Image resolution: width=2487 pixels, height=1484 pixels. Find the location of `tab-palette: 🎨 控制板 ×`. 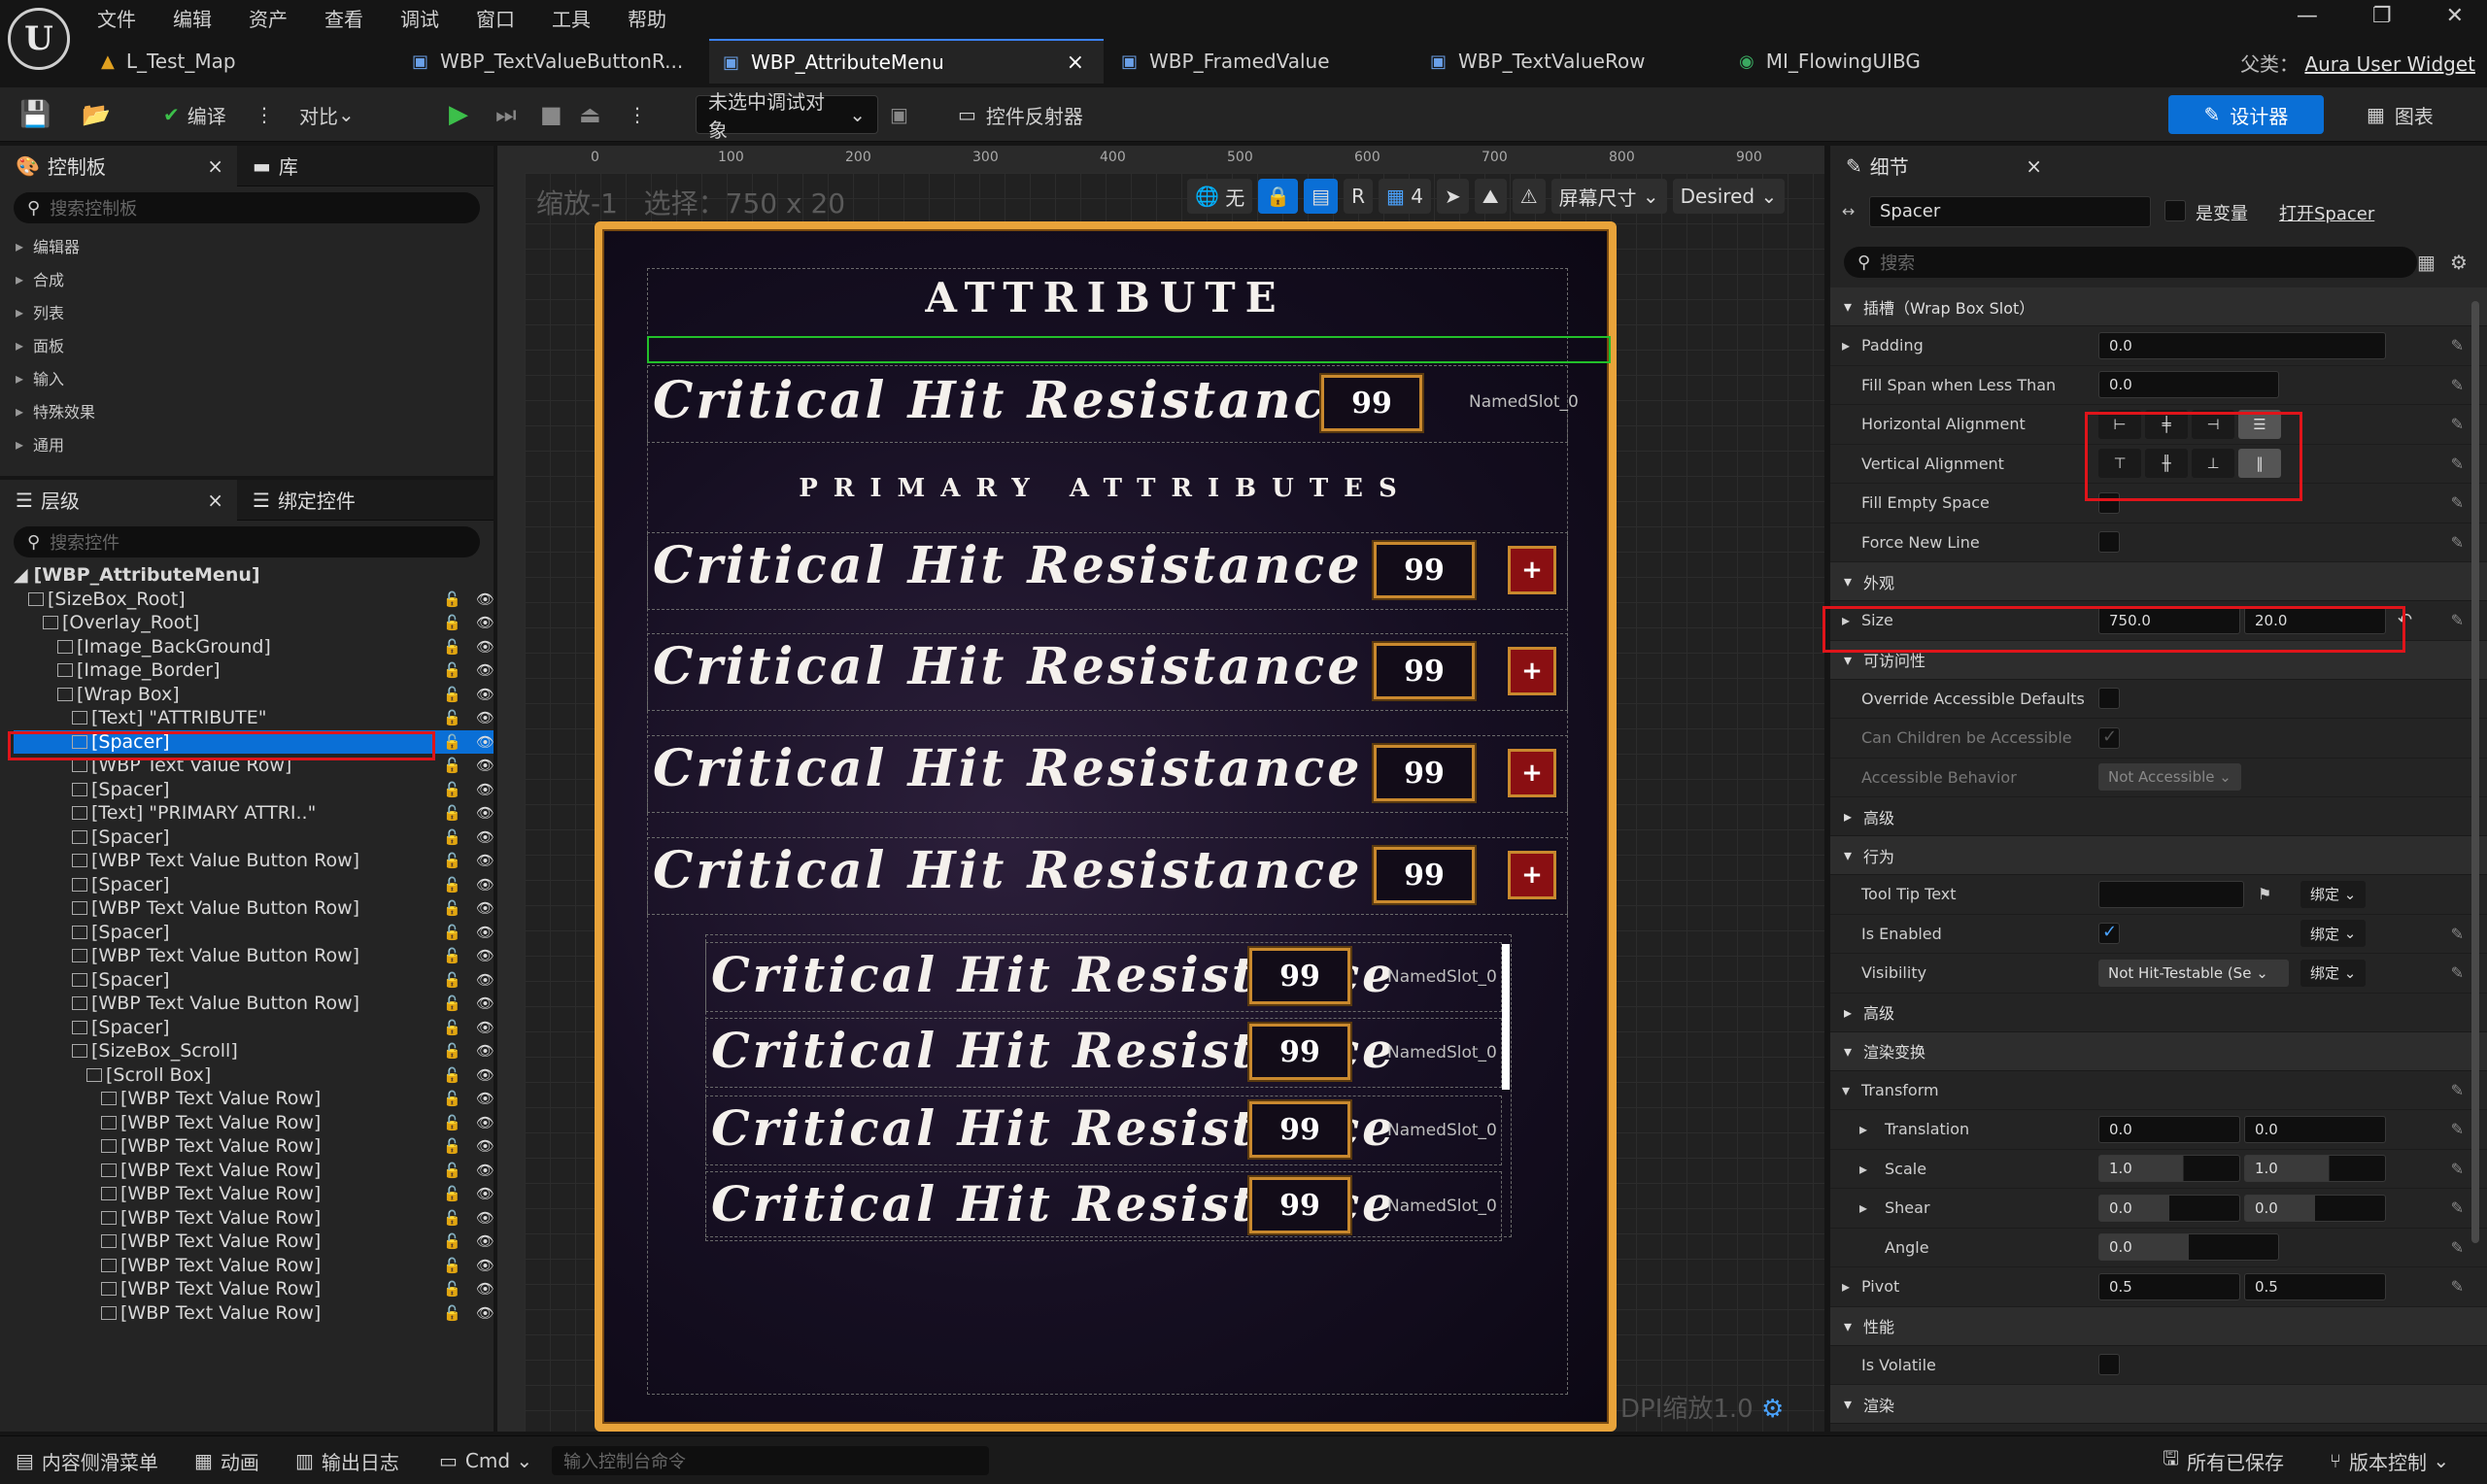

tab-palette: 🎨 控制板 × is located at coordinates (118, 165).